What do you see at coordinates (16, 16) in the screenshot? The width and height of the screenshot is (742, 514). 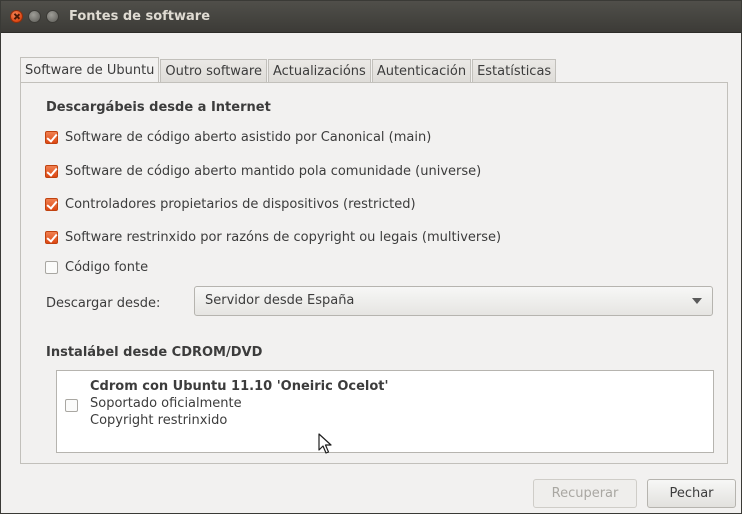 I see `close-window-icon` at bounding box center [16, 16].